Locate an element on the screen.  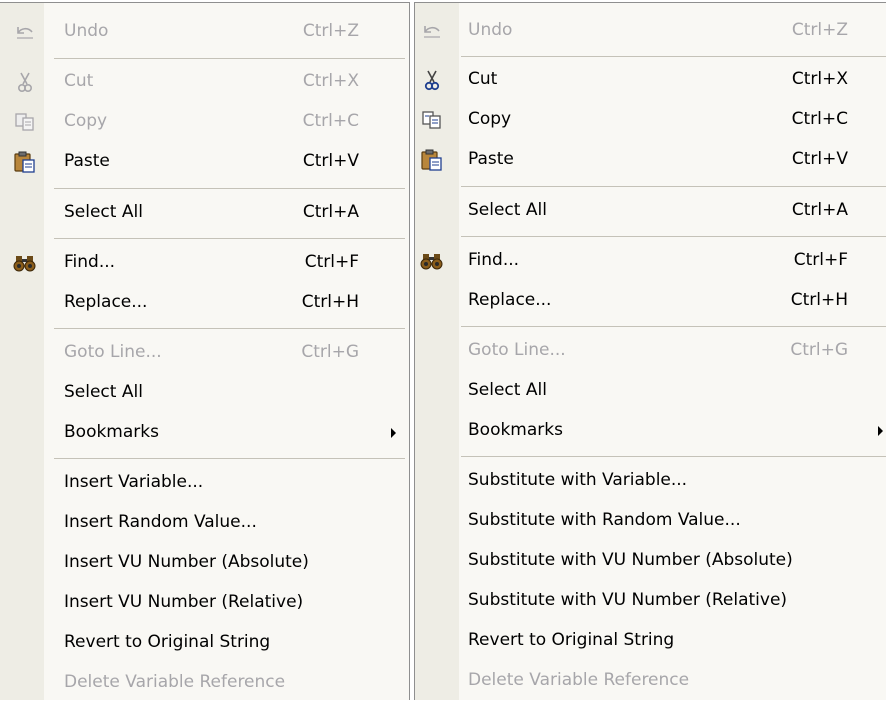
menu-item-substitute-vu-relative: Substitute with VU Number (Relative) is located at coordinates (650, 602).